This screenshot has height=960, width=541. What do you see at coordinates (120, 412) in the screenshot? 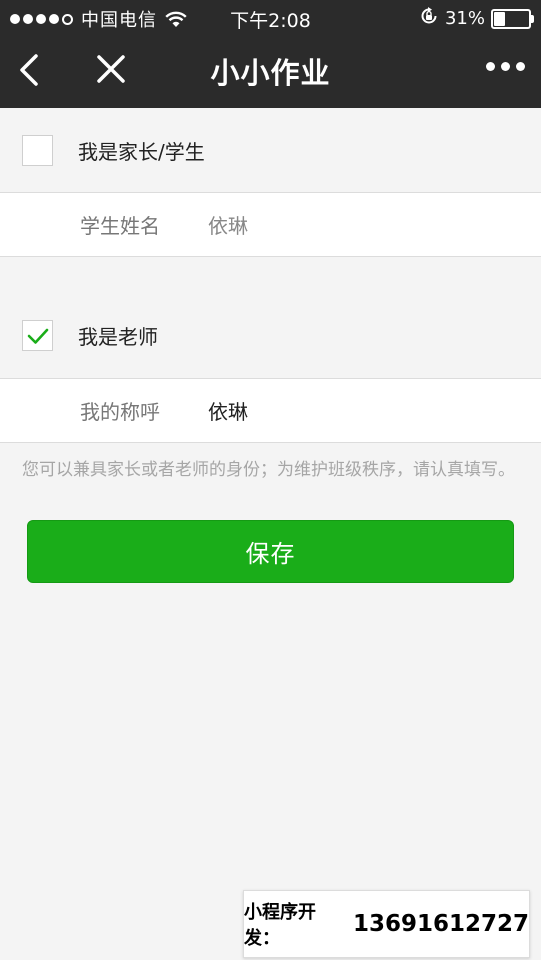
I see `teacher-title-label: 我的称呼` at bounding box center [120, 412].